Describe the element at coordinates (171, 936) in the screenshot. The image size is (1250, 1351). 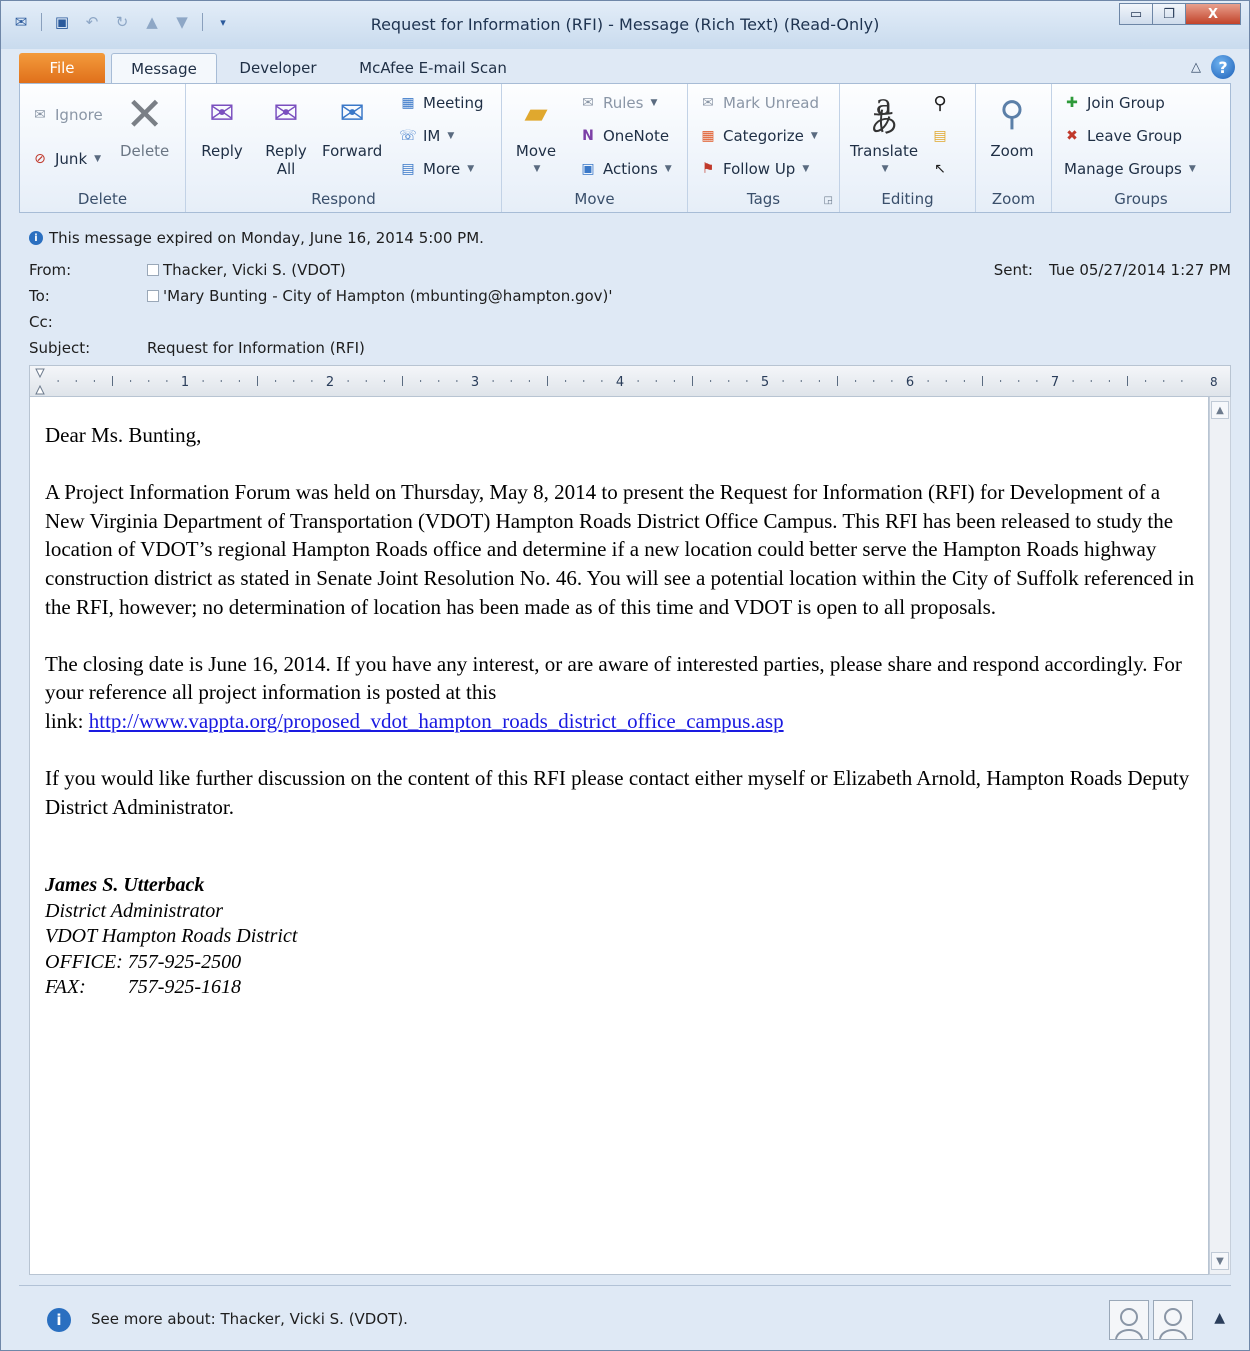
I see `signature-org: VDOT Hampton Roads District` at that location.